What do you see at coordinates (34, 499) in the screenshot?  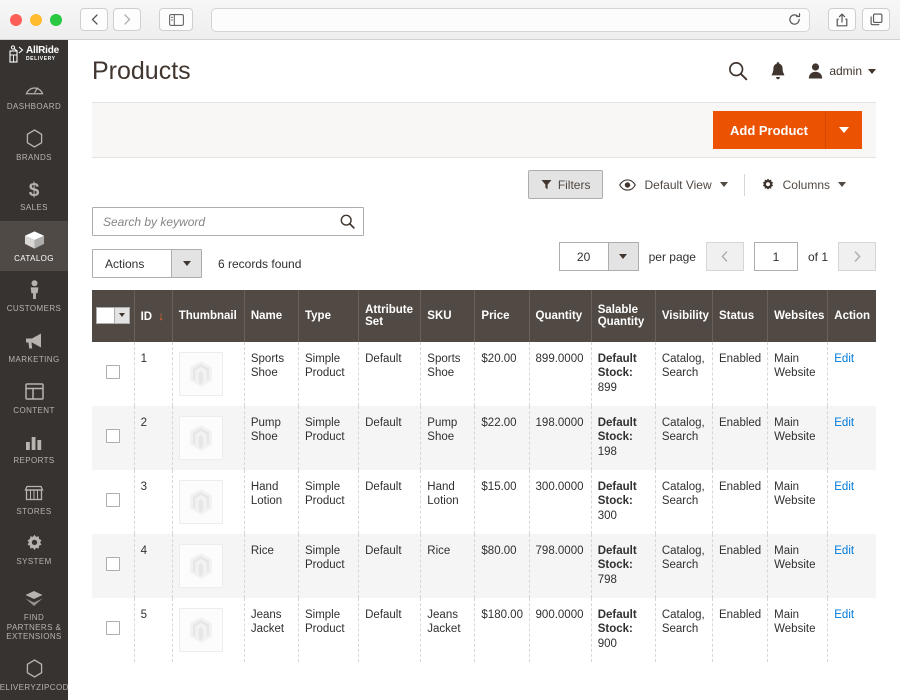 I see `sidebar-item-stores: STORES` at bounding box center [34, 499].